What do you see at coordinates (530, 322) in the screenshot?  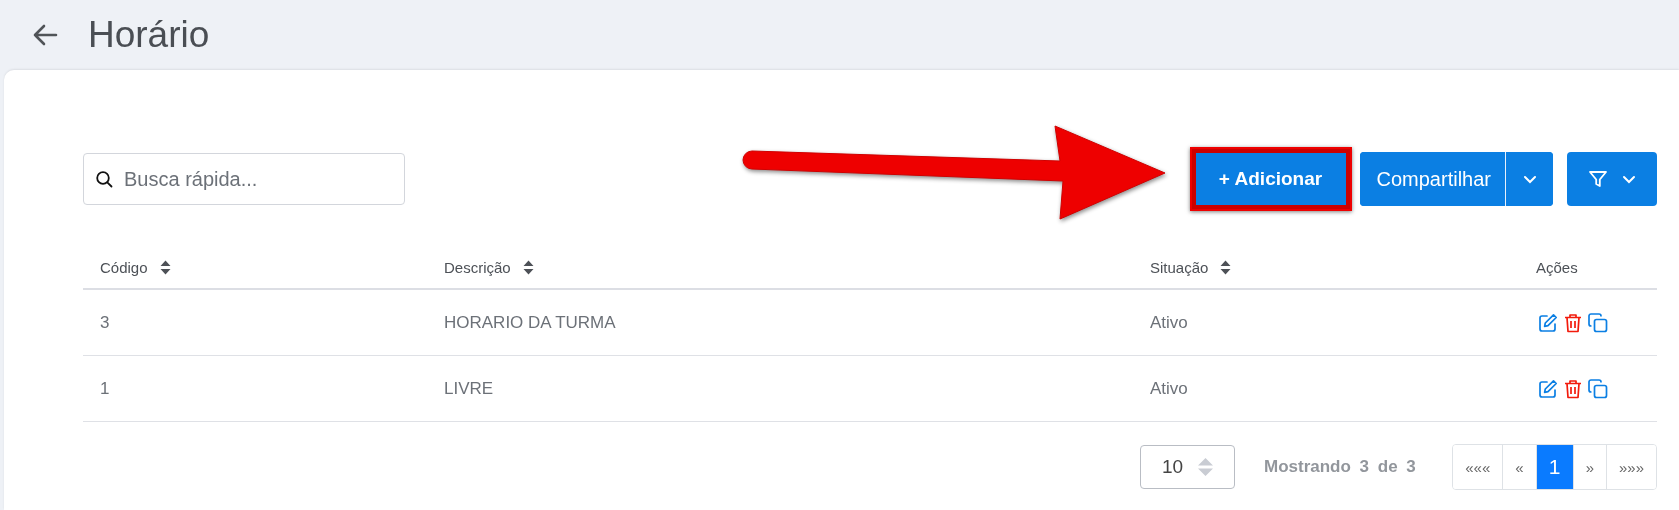 I see `table-cell: HORARIO DA TURMA` at bounding box center [530, 322].